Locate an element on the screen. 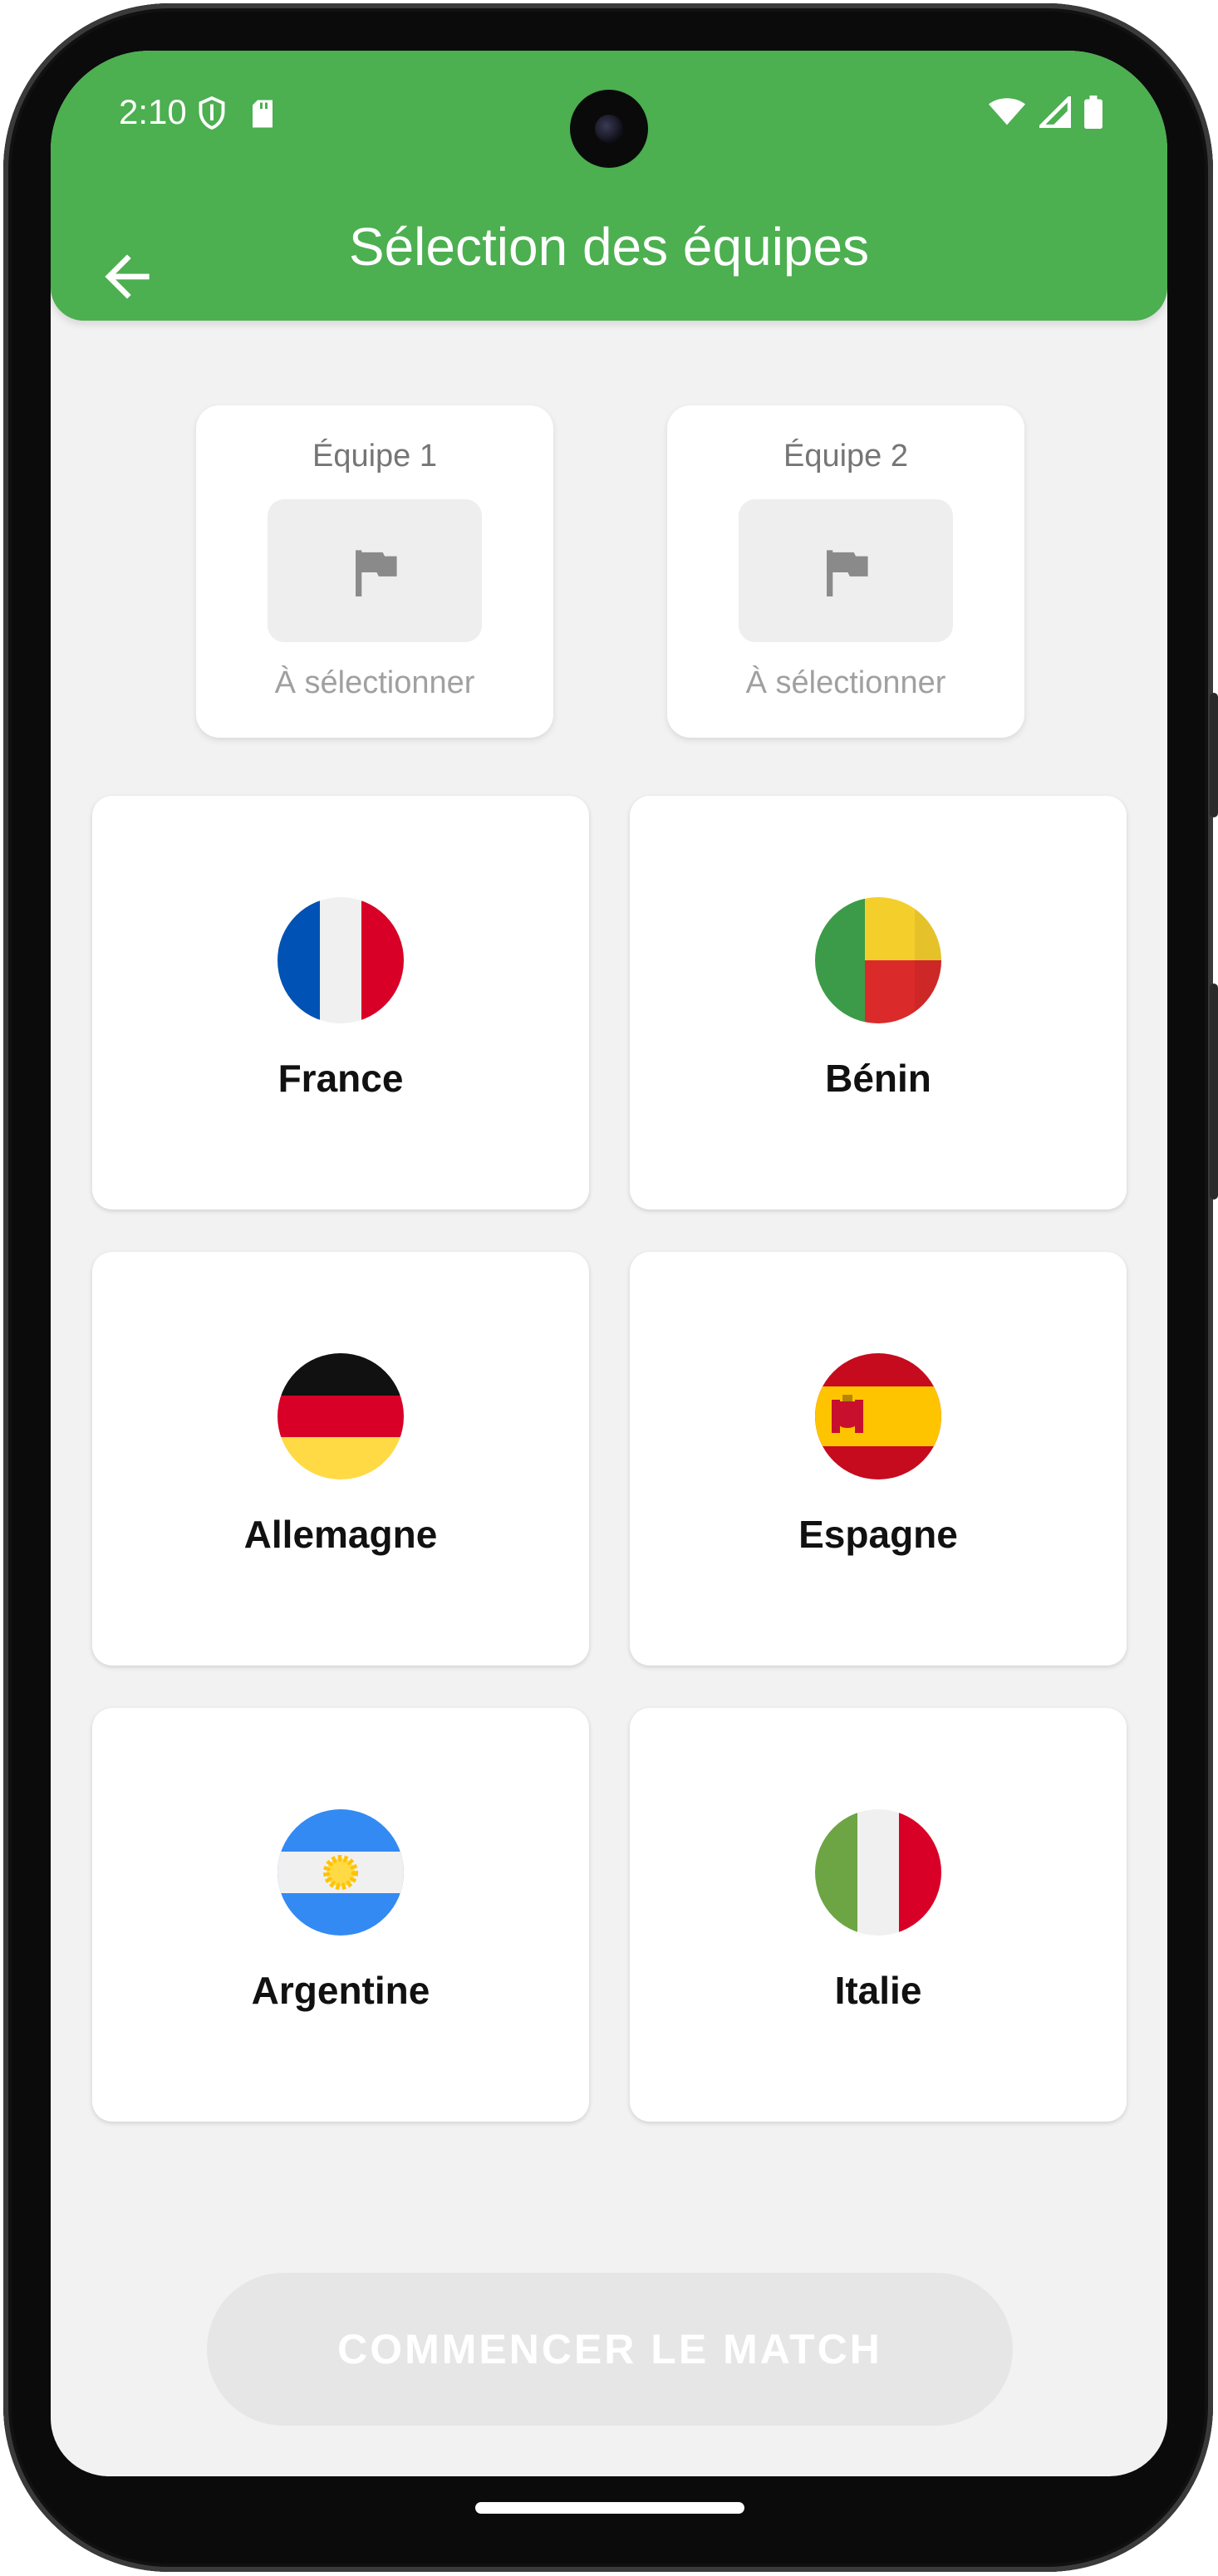 The image size is (1218, 2576). team-name: Espagne is located at coordinates (878, 1534).